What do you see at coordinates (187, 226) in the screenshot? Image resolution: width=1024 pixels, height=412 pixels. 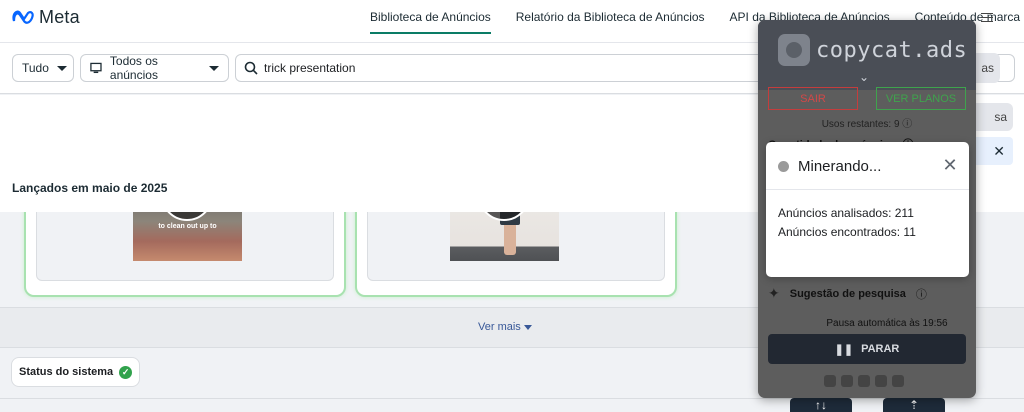 I see `video-caption: to clean out up to` at bounding box center [187, 226].